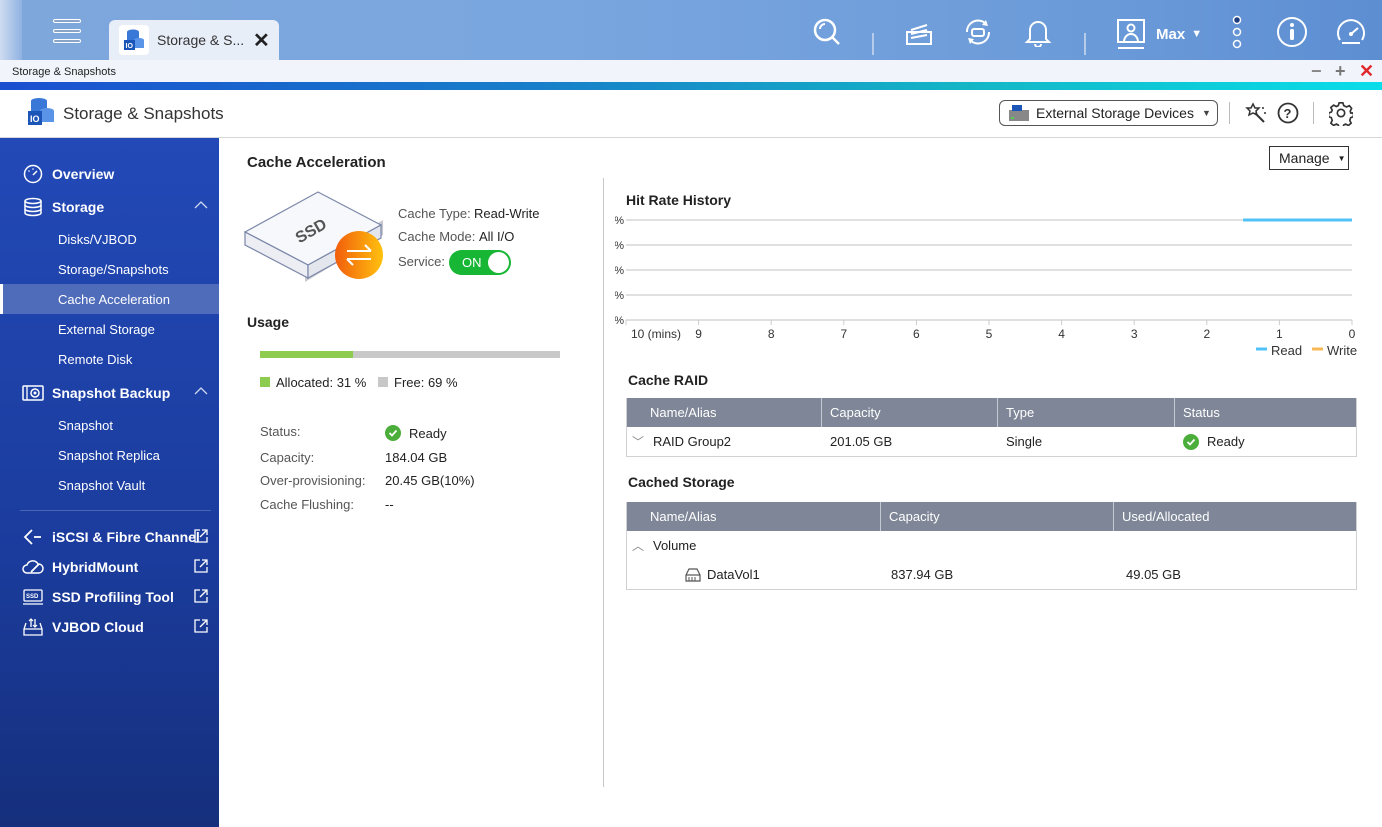 The height and width of the screenshot is (827, 1382). Describe the element at coordinates (991, 574) in the screenshot. I see `table-row: DataVol1 837.94 GB 49.05 GB` at that location.